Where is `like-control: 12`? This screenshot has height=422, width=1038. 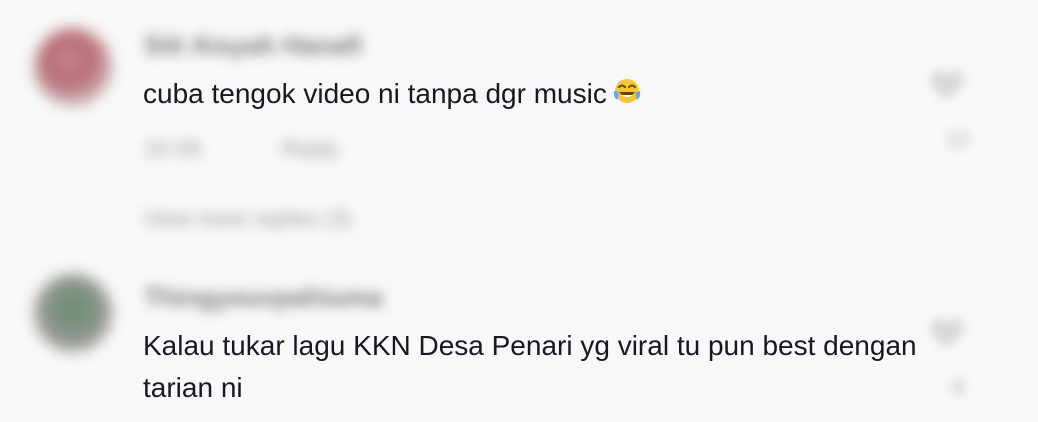
like-control: 12 is located at coordinates (958, 111).